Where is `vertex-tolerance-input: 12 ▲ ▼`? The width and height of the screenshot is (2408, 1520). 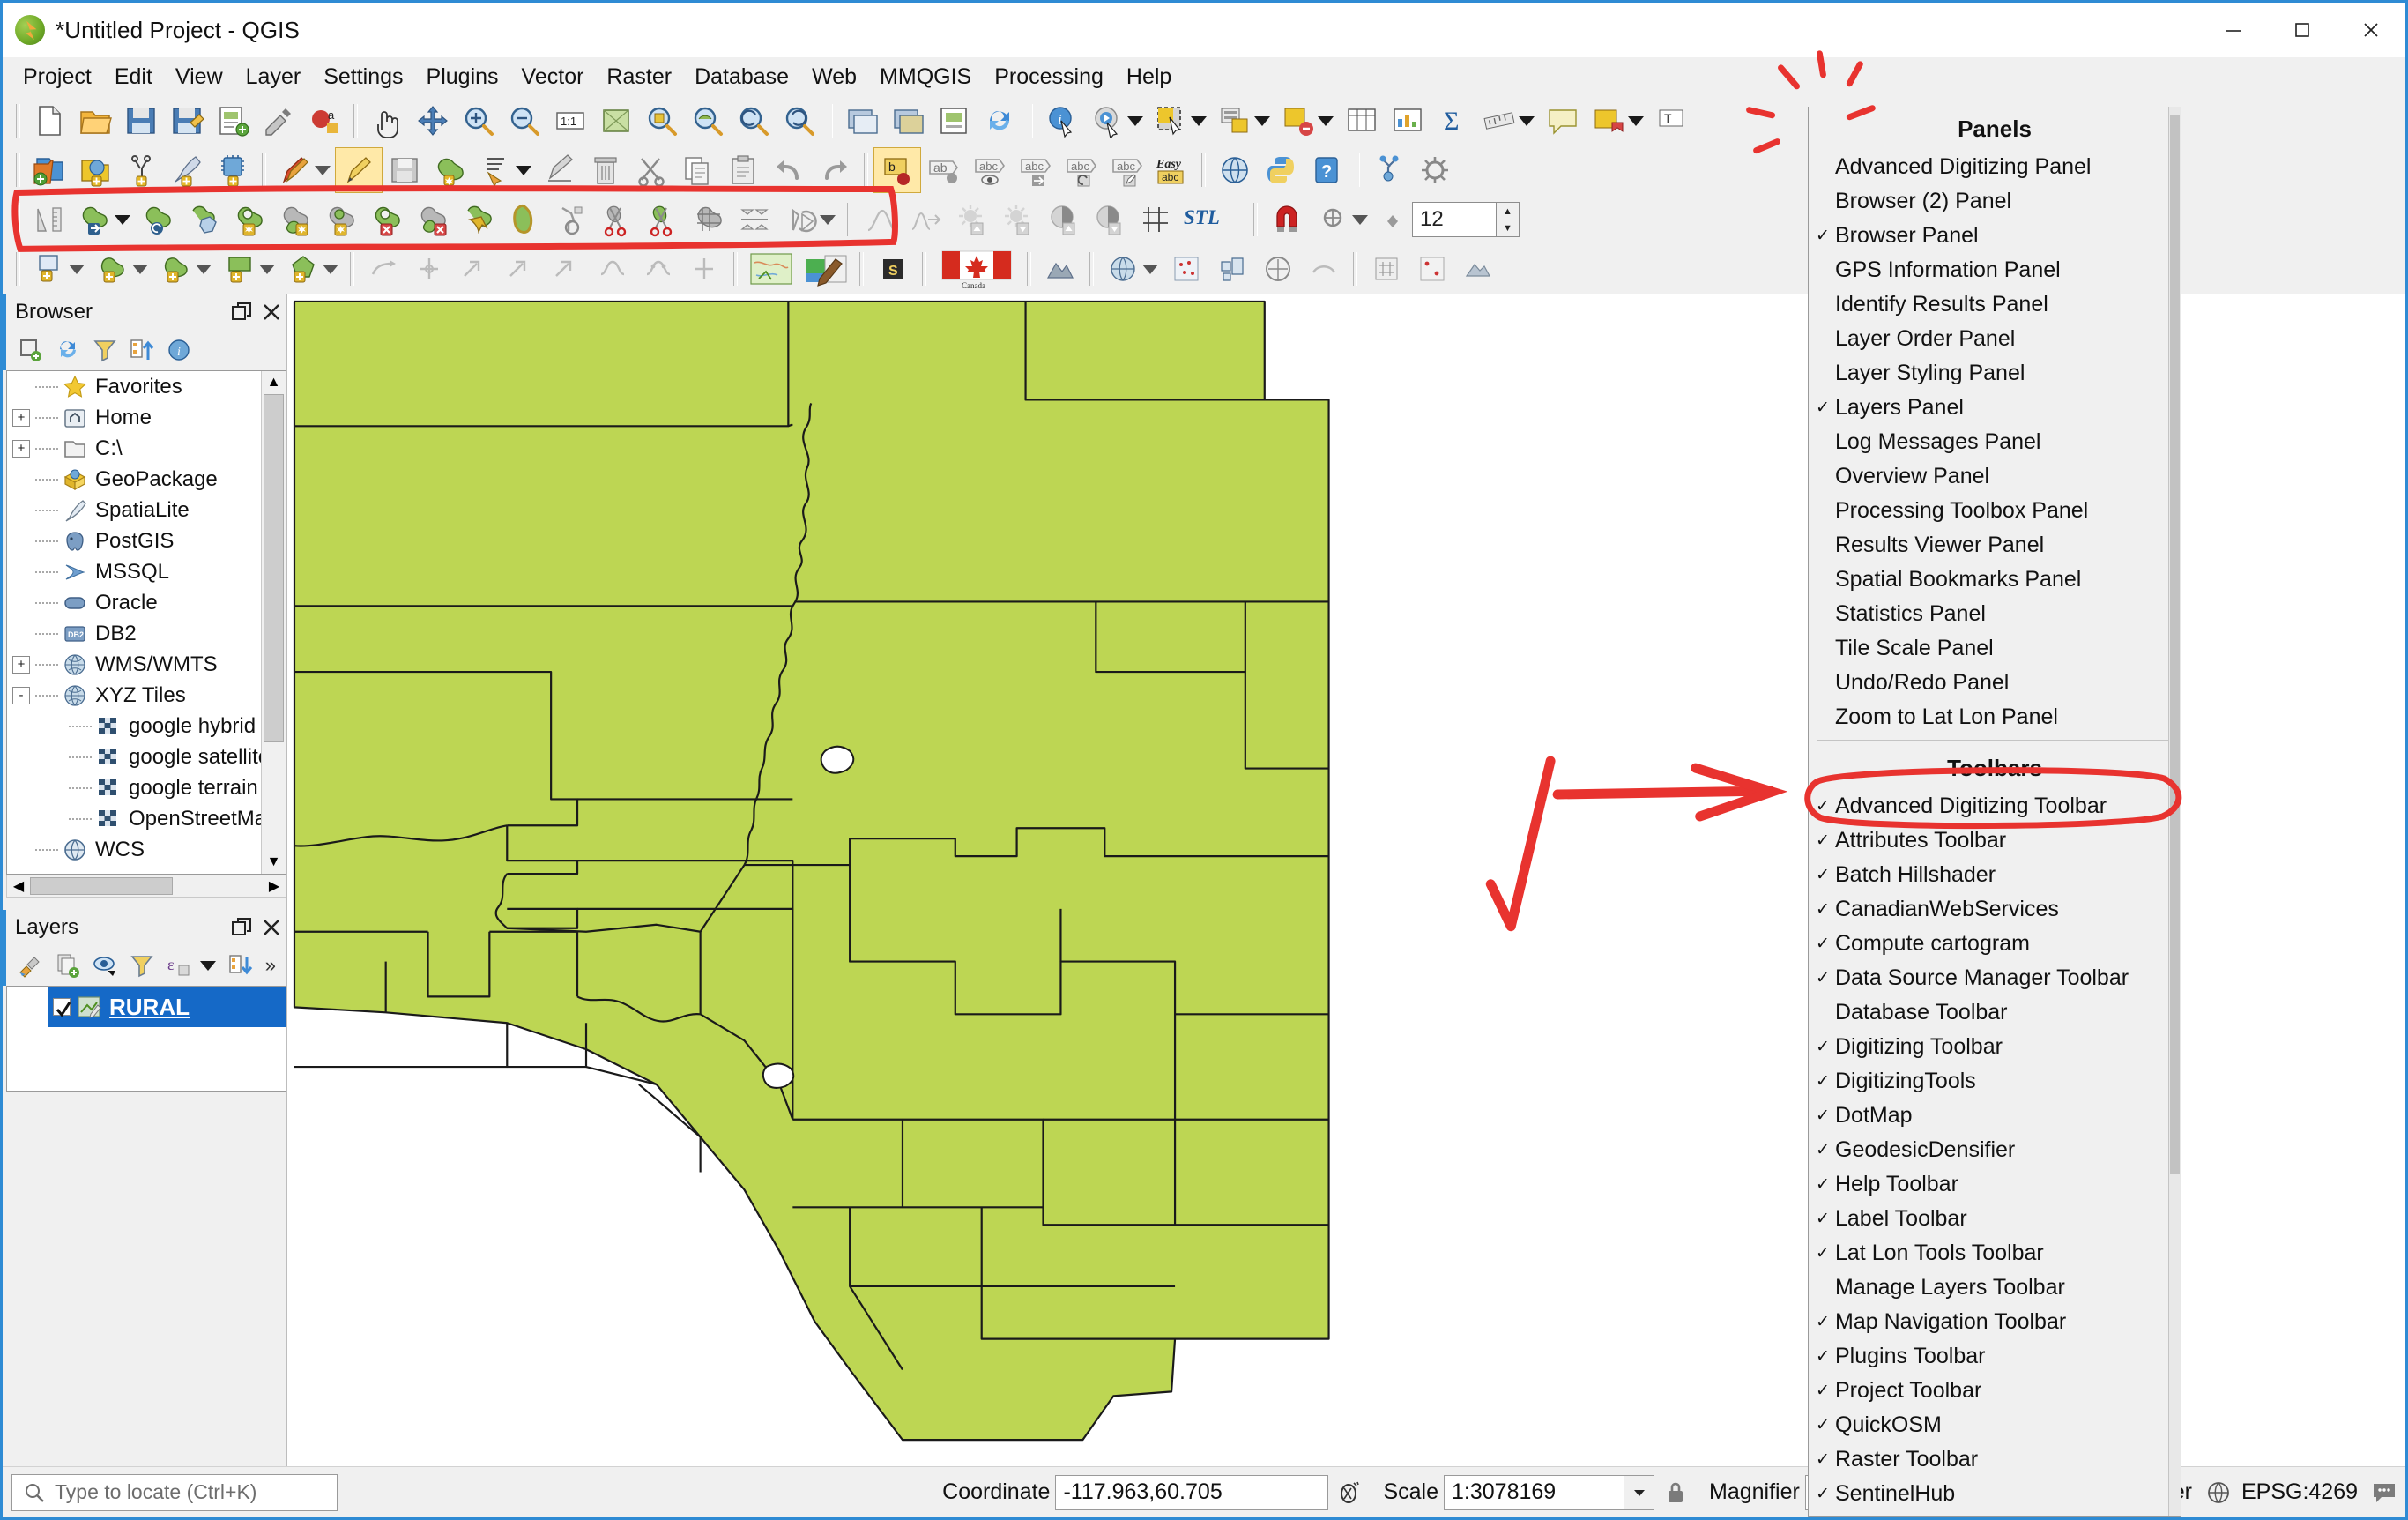
vertex-tolerance-input: 12 ▲ ▼ is located at coordinates (1466, 220).